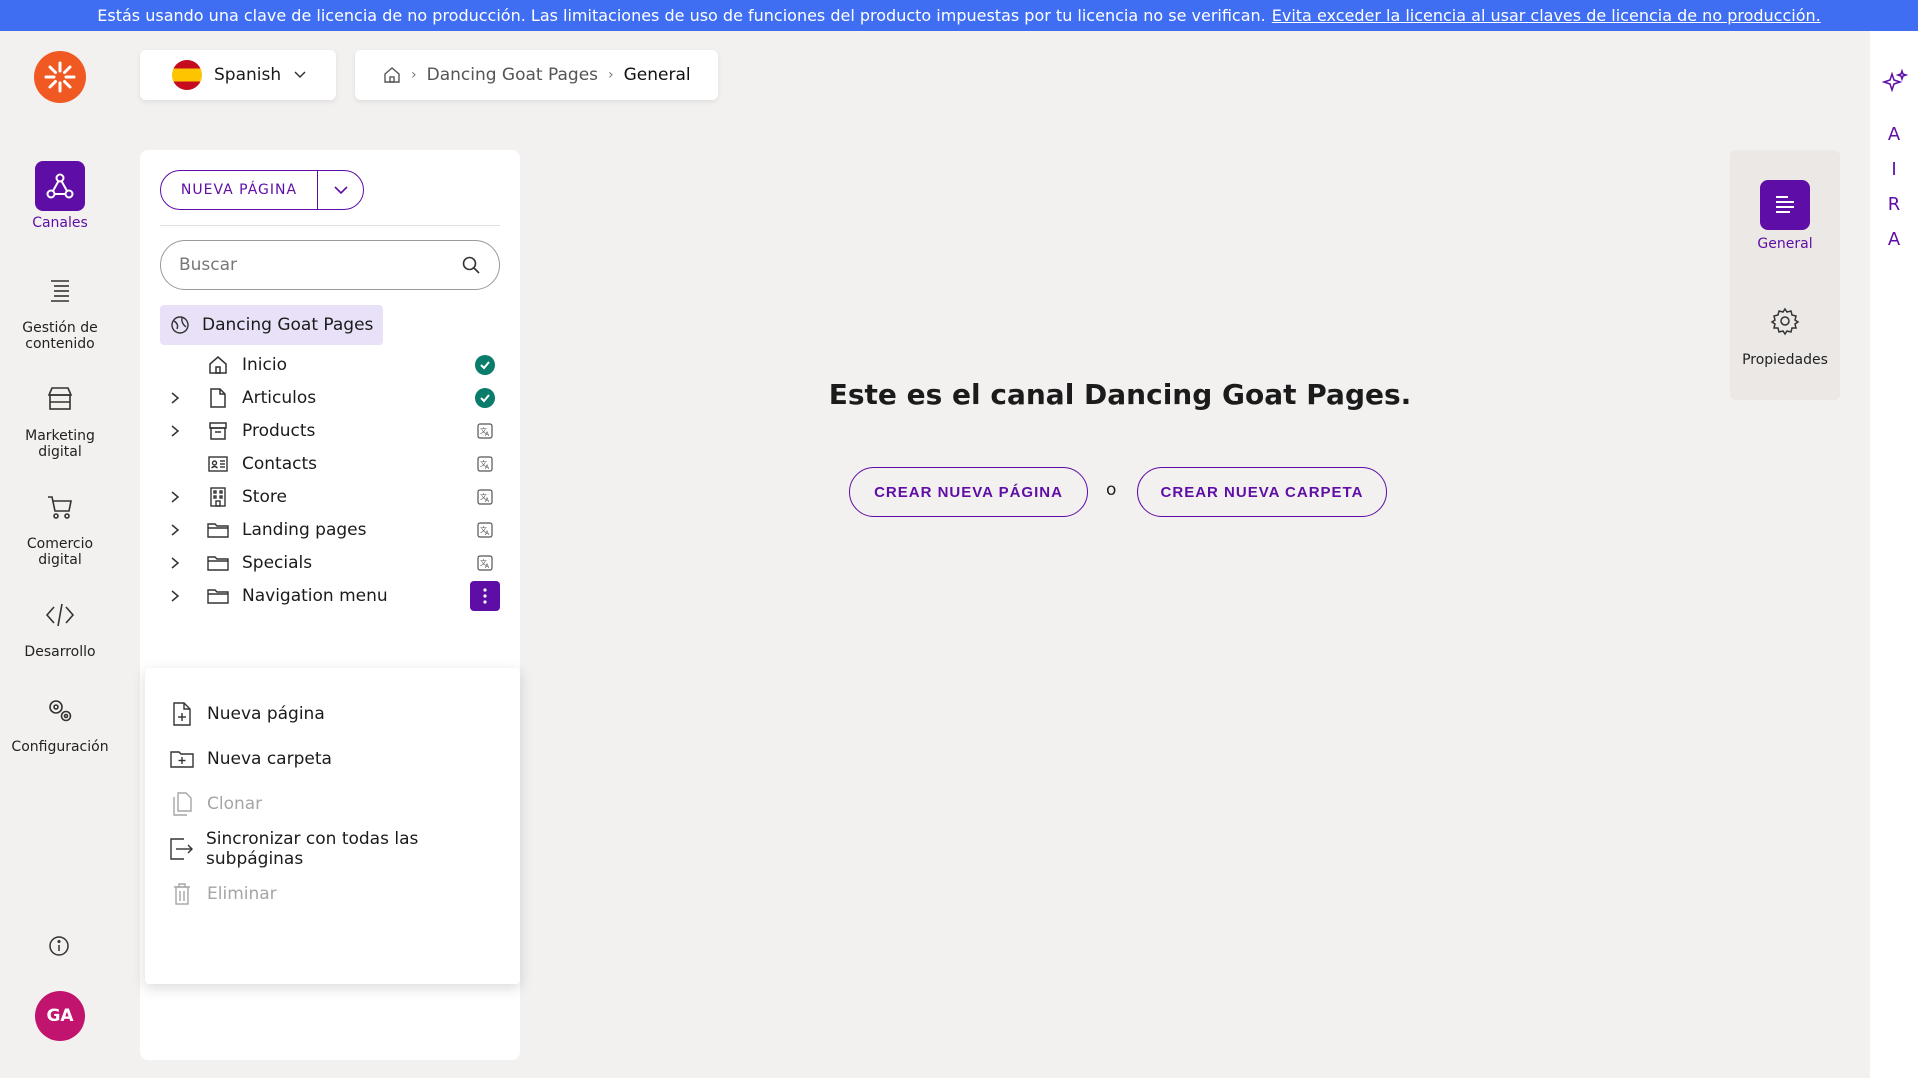 This screenshot has width=1918, height=1078. Describe the element at coordinates (968, 492) in the screenshot. I see `create-page-button: CREAR NUEVA PÁGINA` at that location.